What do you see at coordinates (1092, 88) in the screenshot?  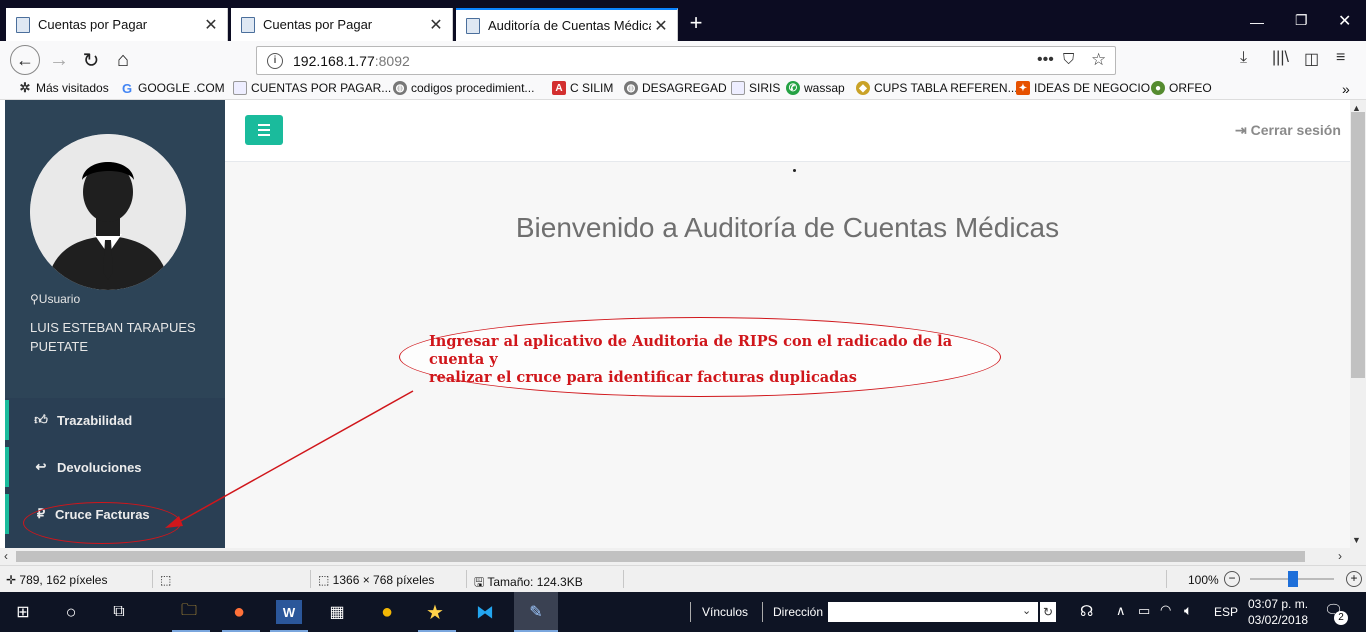 I see `bookmark-label: IDEAS DE NEGOCIO` at bounding box center [1092, 88].